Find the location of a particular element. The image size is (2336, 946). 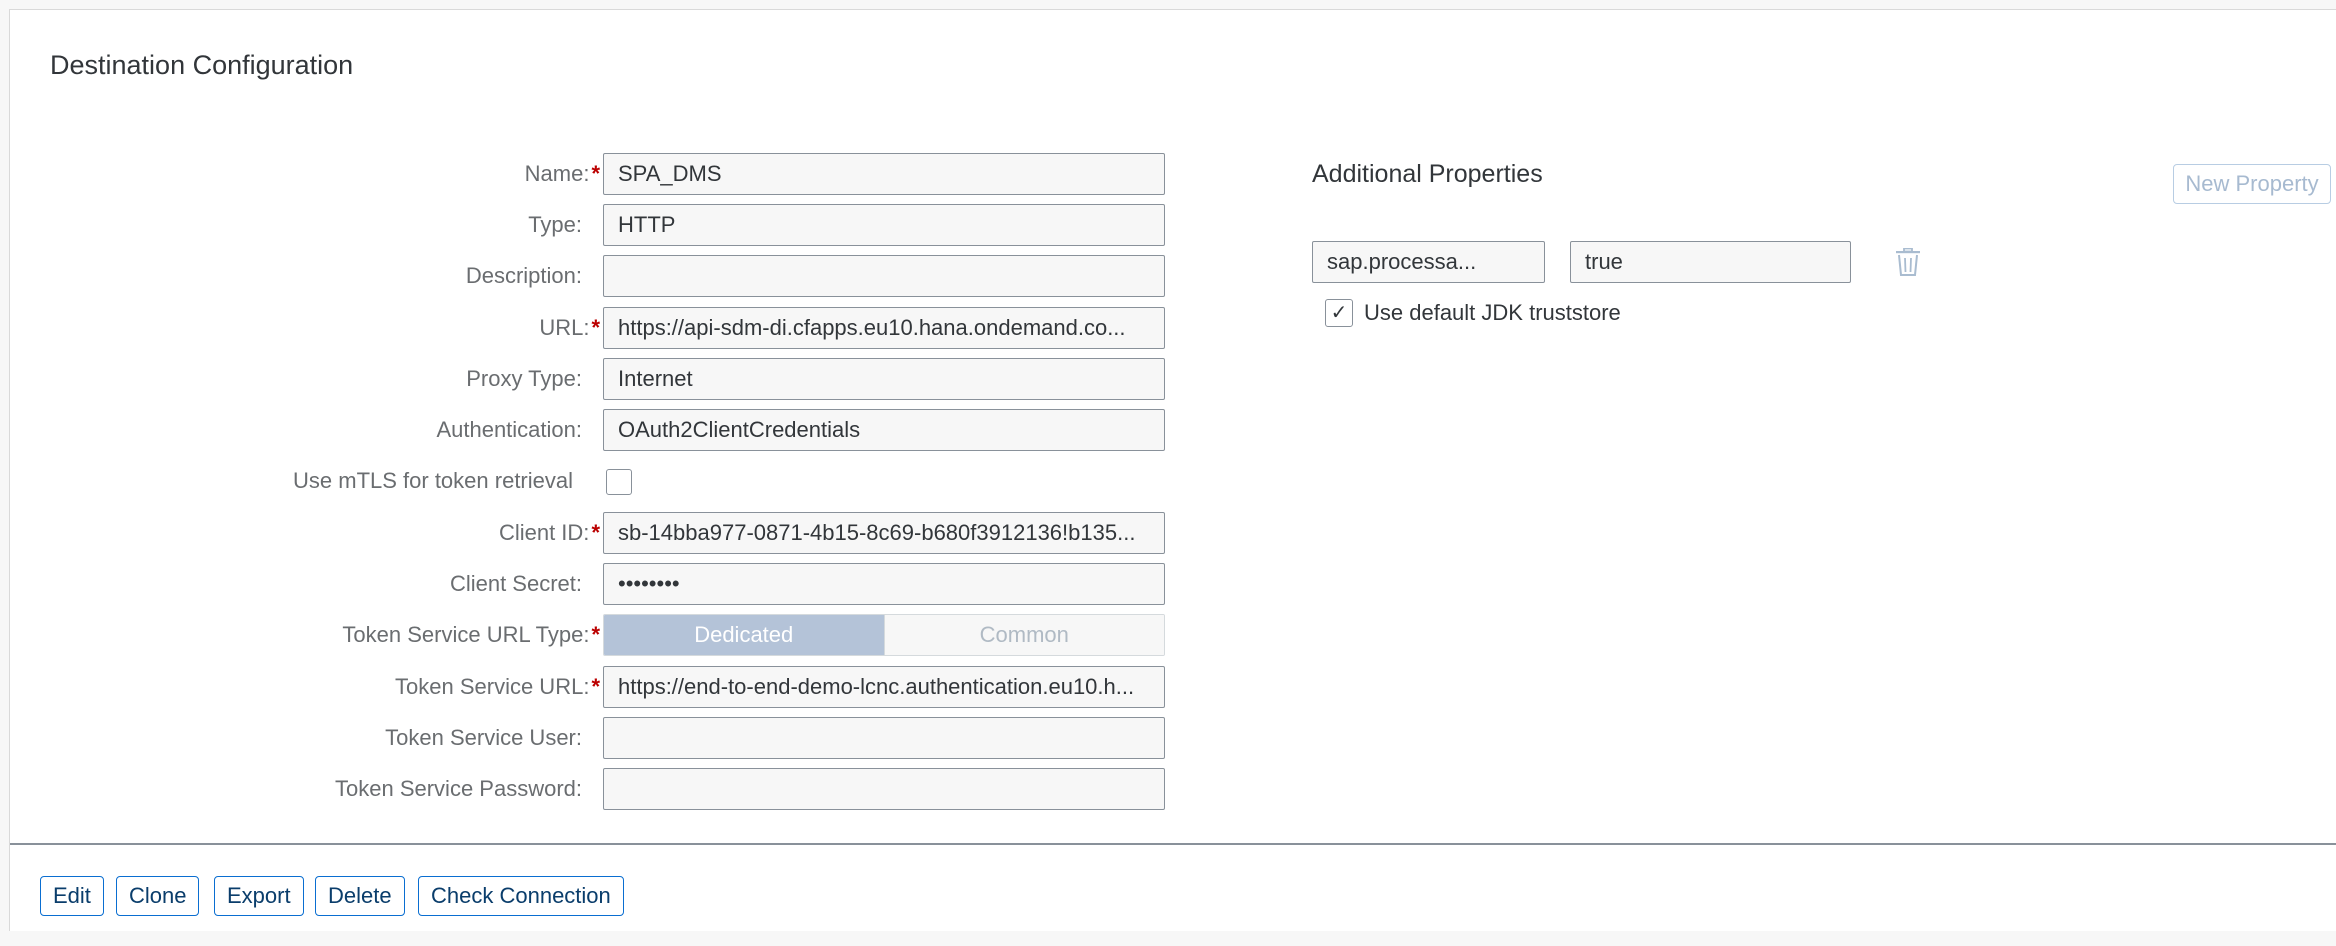

new-property-button: New Property is located at coordinates (2252, 184).